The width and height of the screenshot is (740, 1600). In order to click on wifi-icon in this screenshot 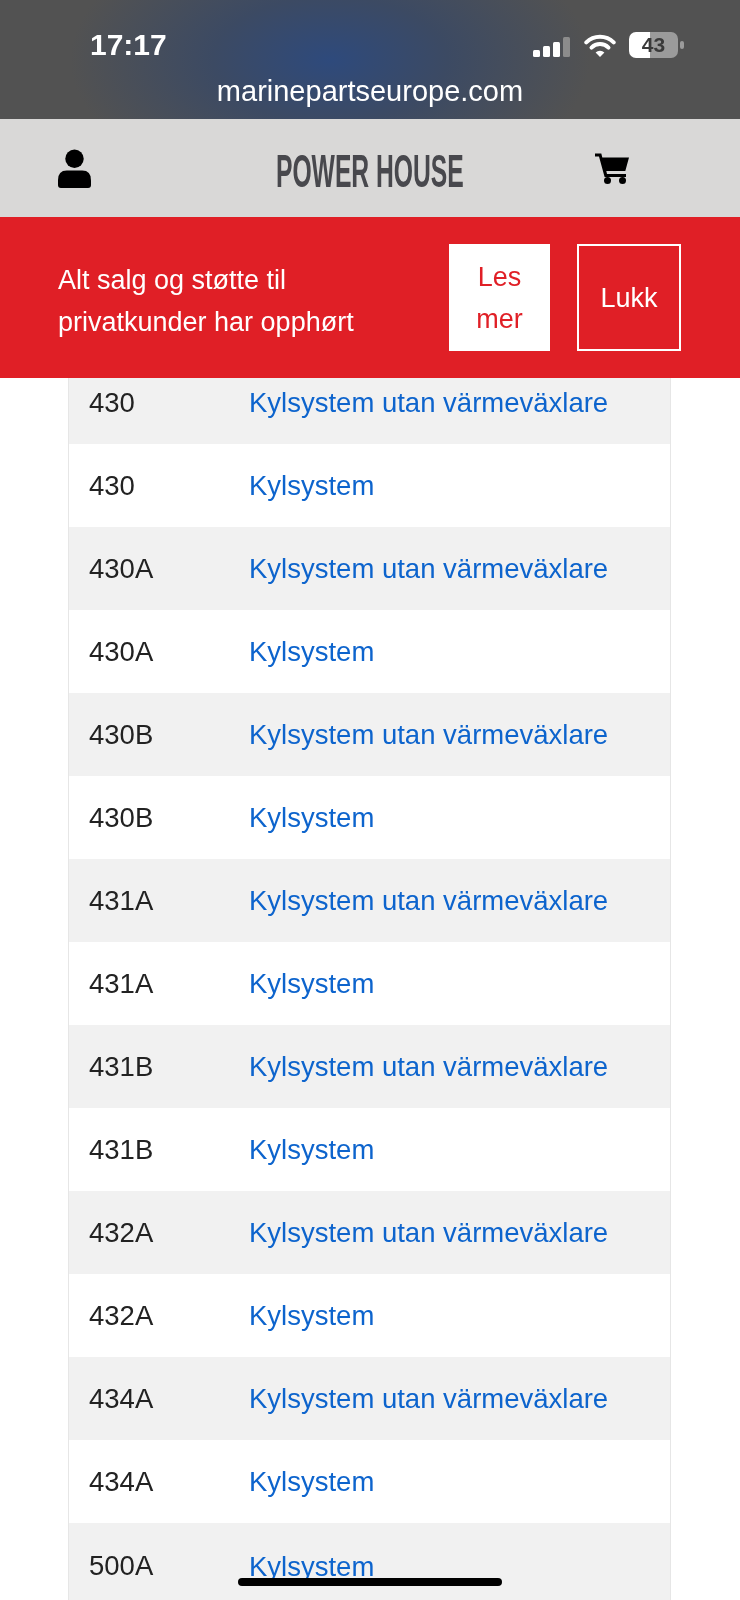, I will do `click(600, 45)`.